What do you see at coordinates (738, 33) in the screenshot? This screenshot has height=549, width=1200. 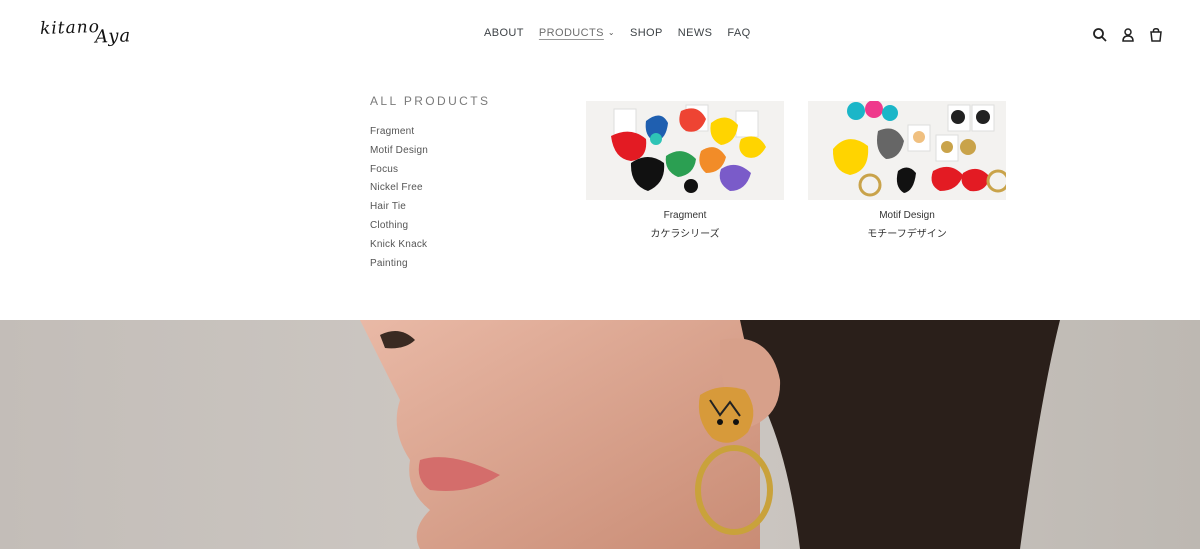 I see `nav-faq: FAQ` at bounding box center [738, 33].